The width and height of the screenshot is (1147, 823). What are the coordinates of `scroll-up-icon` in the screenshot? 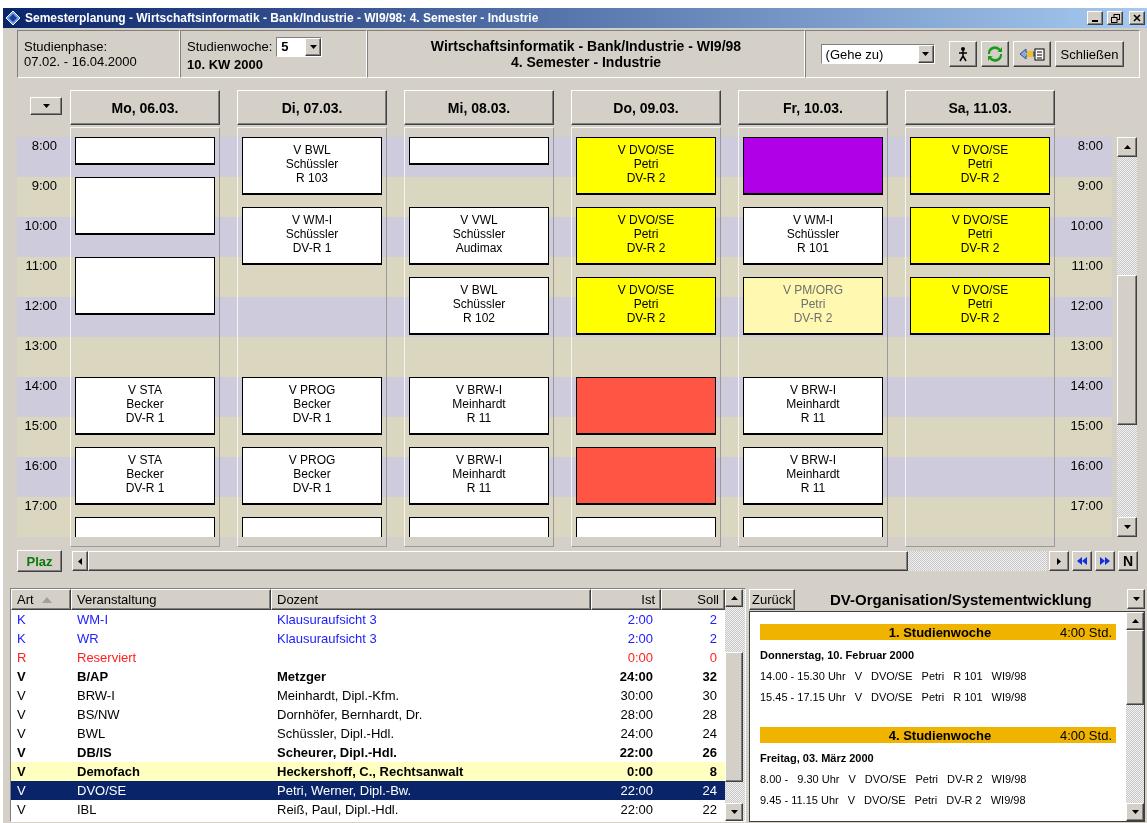 It's located at (734, 598).